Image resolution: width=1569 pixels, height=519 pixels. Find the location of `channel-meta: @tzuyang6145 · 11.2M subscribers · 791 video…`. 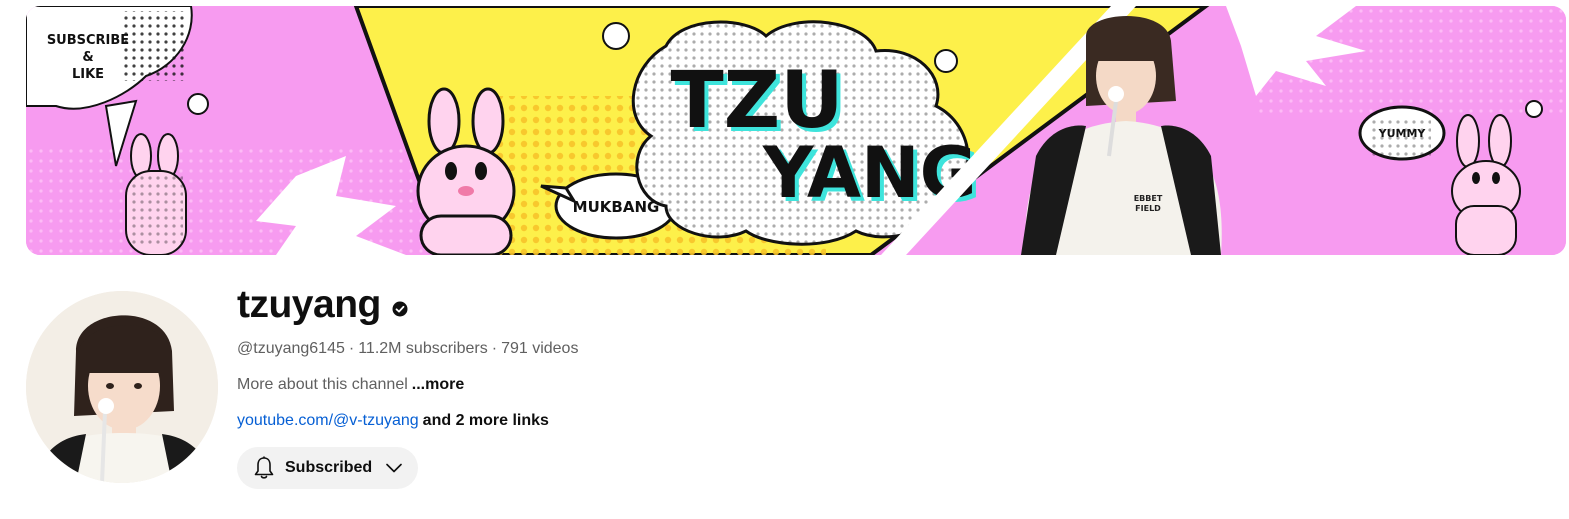

channel-meta: @tzuyang6145 · 11.2M subscribers · 791 video… is located at coordinates (407, 349).